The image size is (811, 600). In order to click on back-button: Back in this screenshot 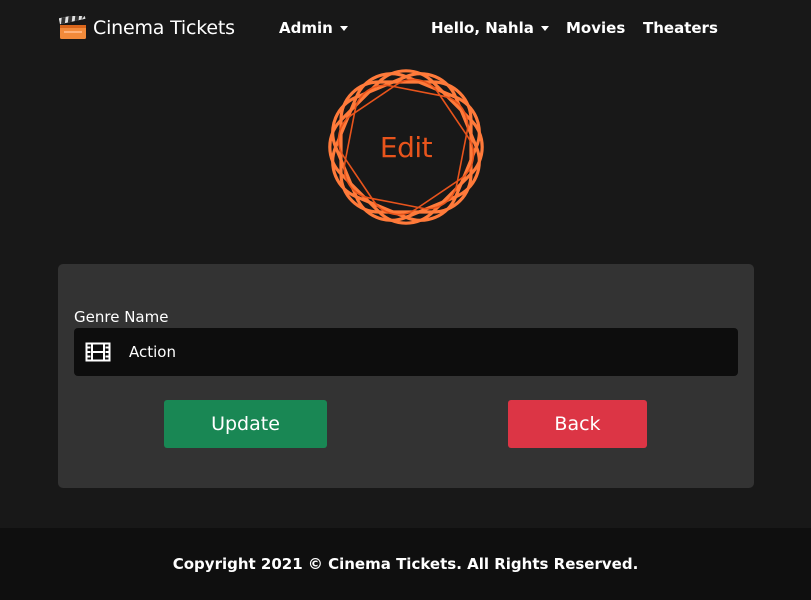, I will do `click(577, 424)`.